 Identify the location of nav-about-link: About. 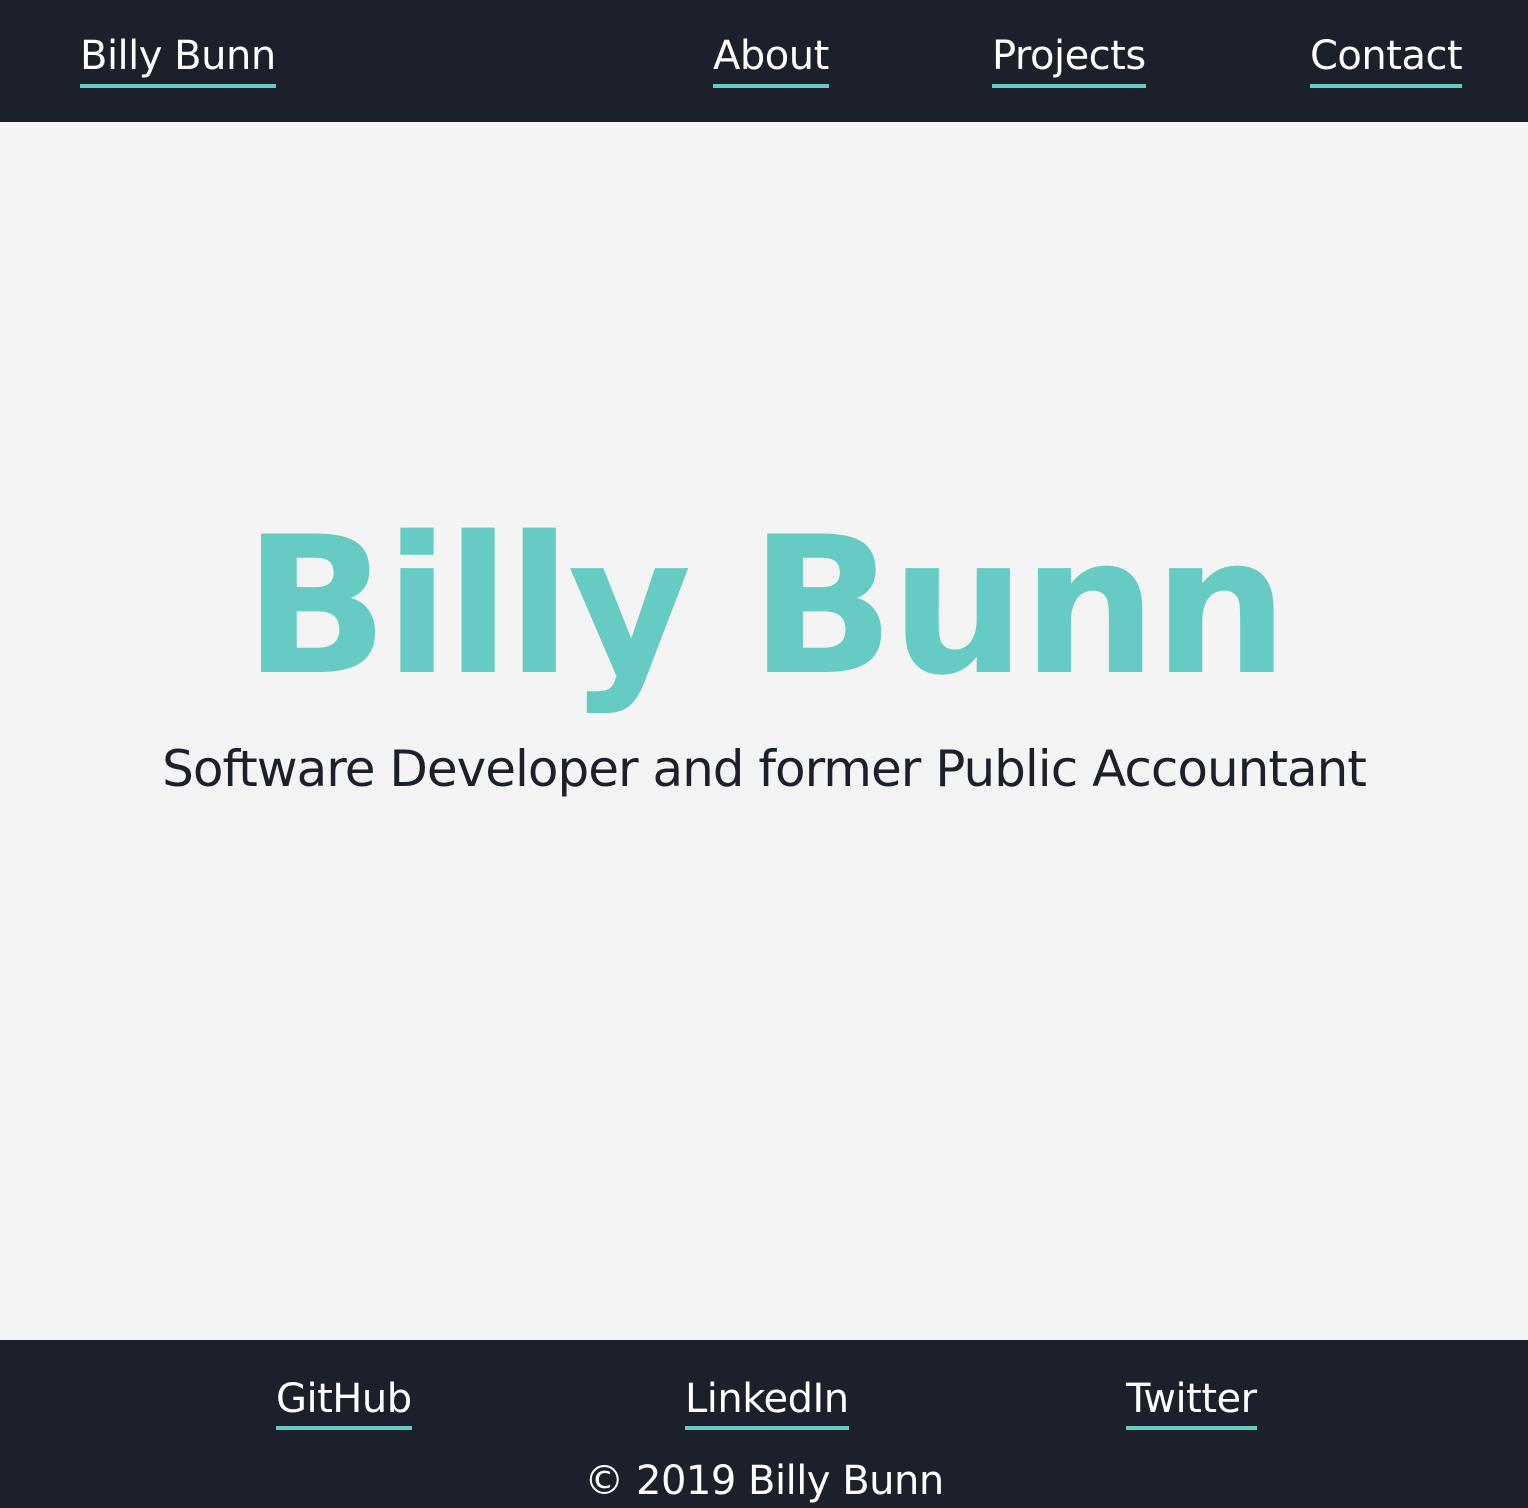
(771, 58).